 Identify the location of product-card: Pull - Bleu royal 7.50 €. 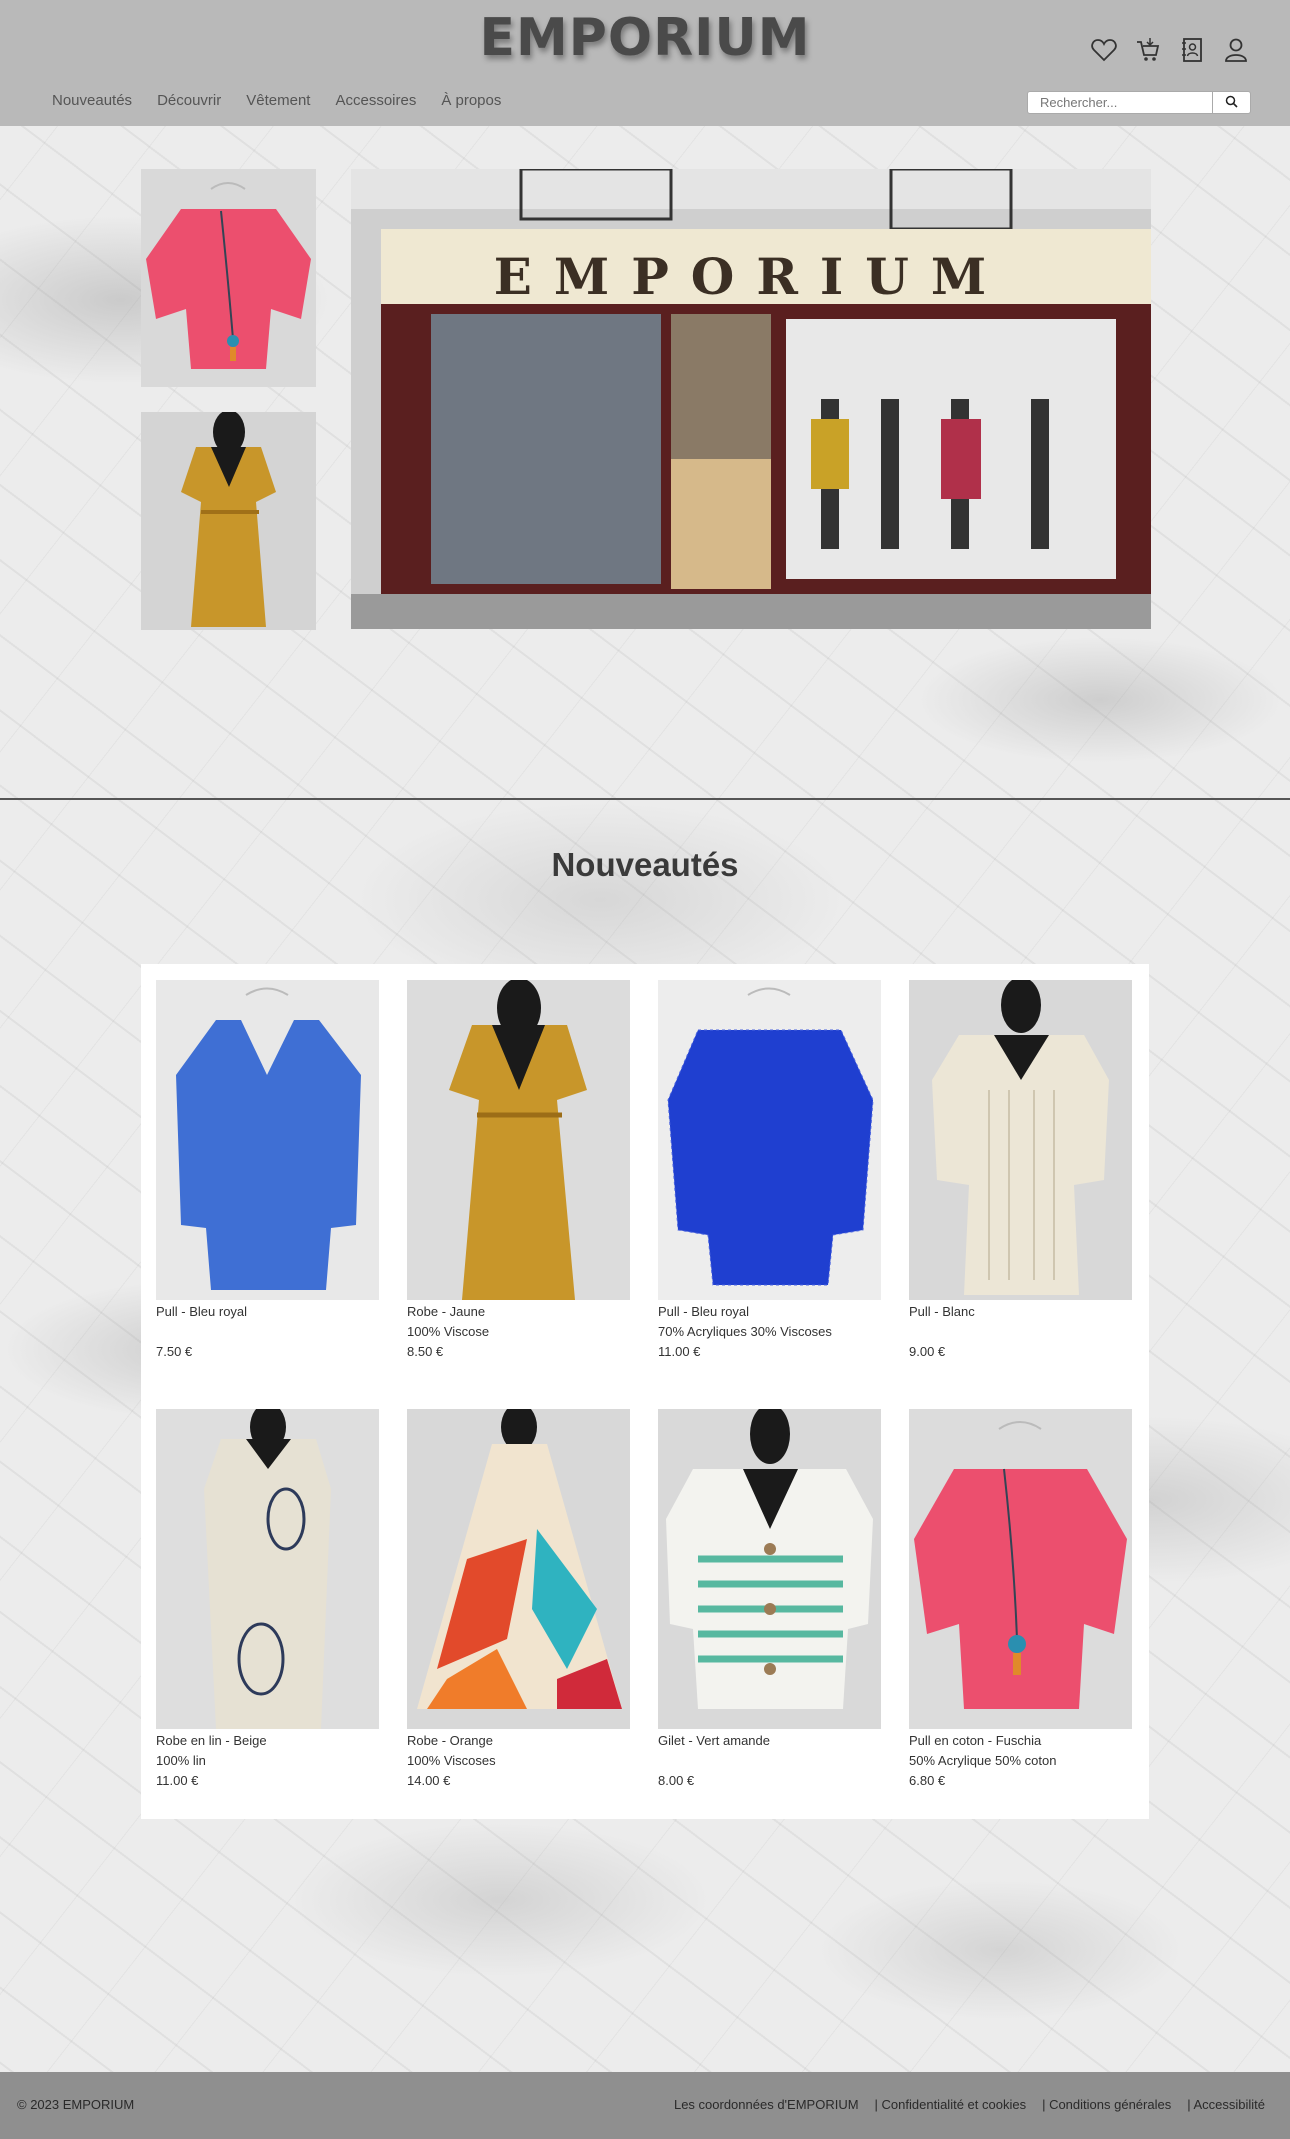
(267, 1171).